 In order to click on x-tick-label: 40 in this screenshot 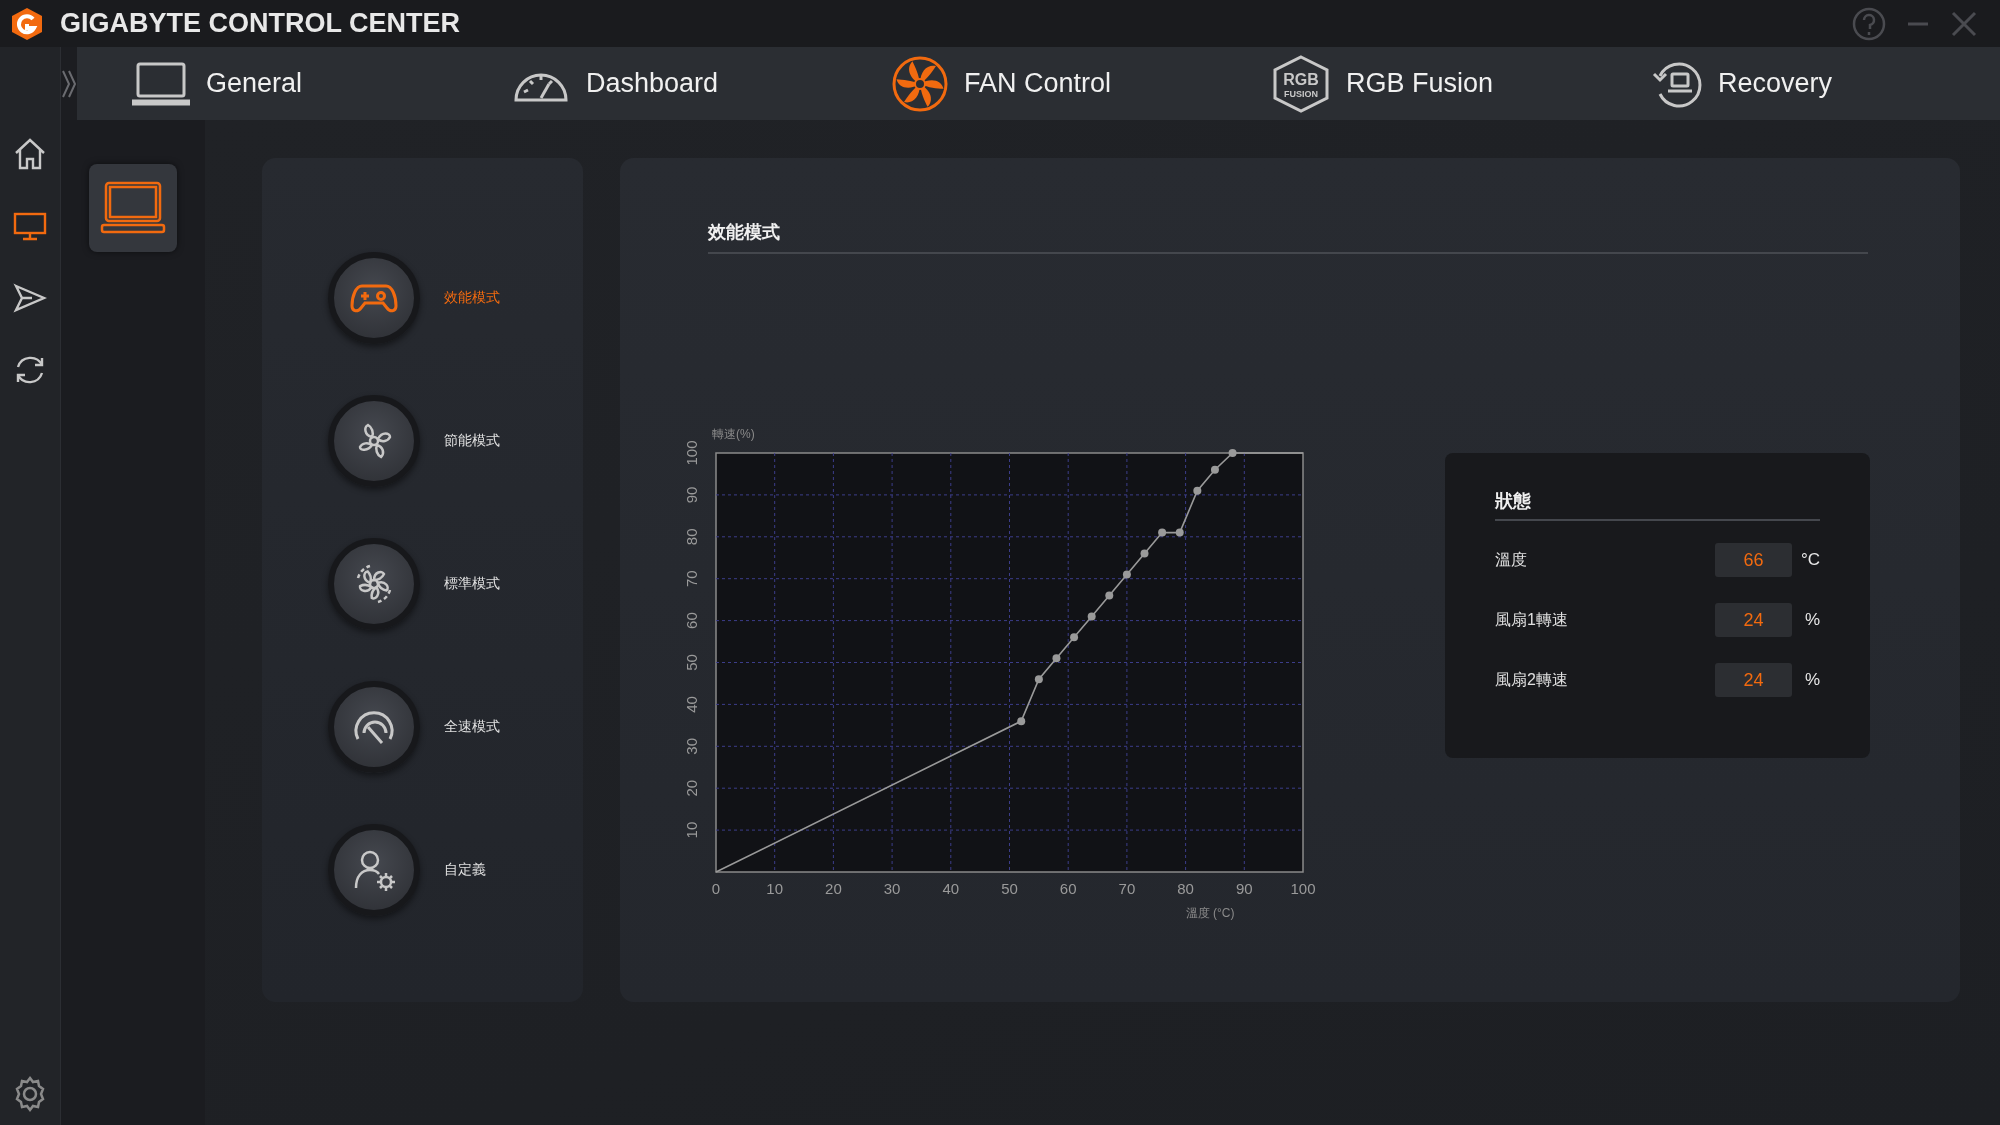, I will do `click(951, 888)`.